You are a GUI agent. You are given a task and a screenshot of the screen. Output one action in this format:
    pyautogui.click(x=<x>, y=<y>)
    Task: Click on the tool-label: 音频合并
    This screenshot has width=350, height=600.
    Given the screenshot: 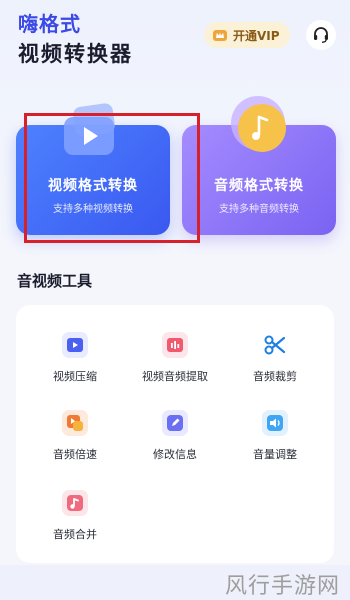 What is the action you would take?
    pyautogui.click(x=75, y=534)
    